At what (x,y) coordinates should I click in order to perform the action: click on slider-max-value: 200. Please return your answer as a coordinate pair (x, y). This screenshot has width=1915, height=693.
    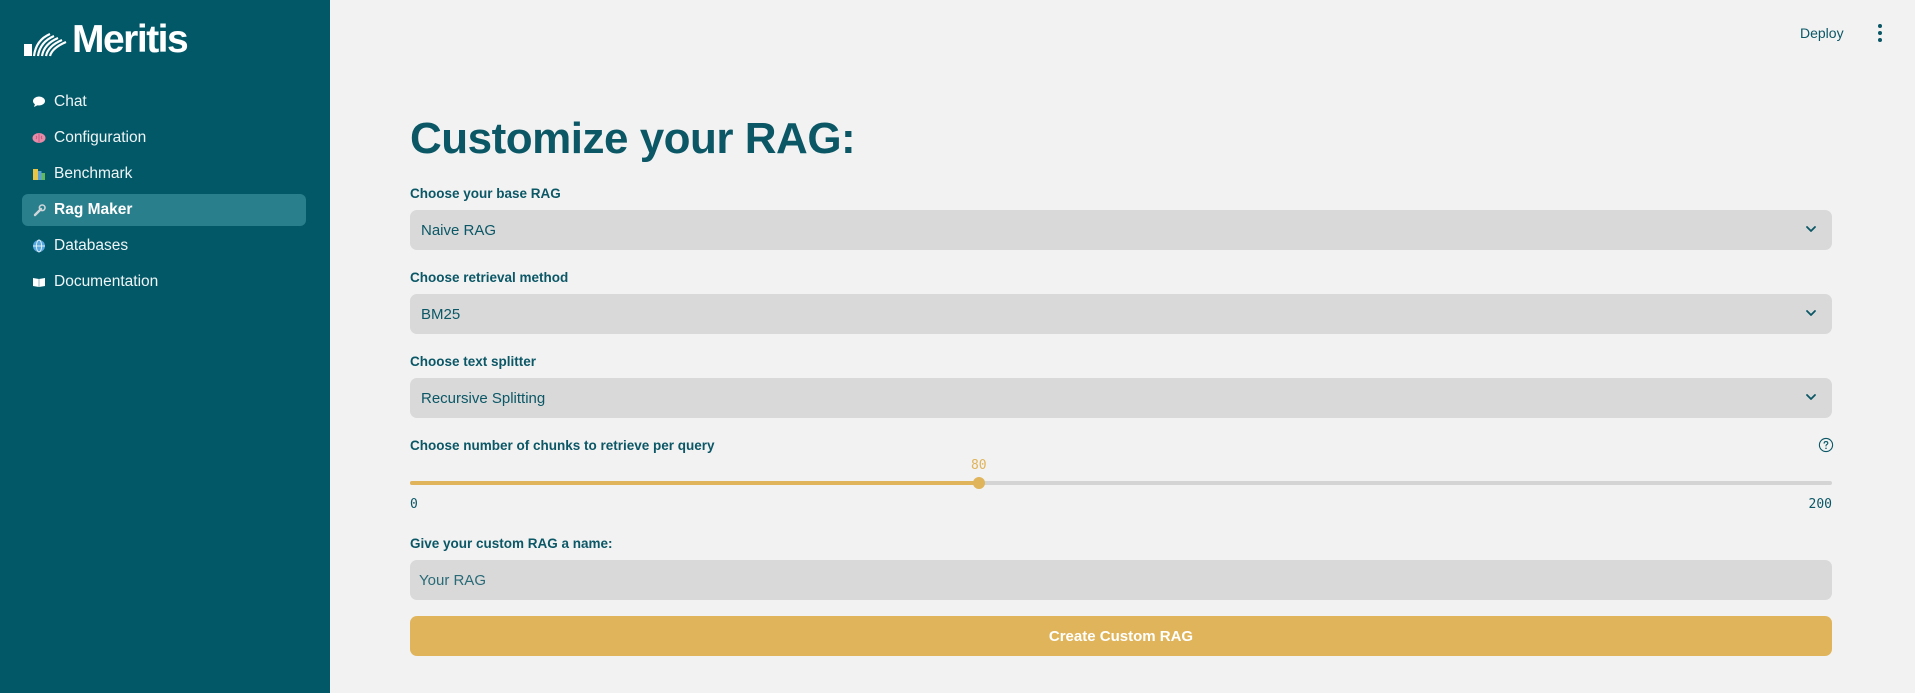
    Looking at the image, I should click on (1820, 504).